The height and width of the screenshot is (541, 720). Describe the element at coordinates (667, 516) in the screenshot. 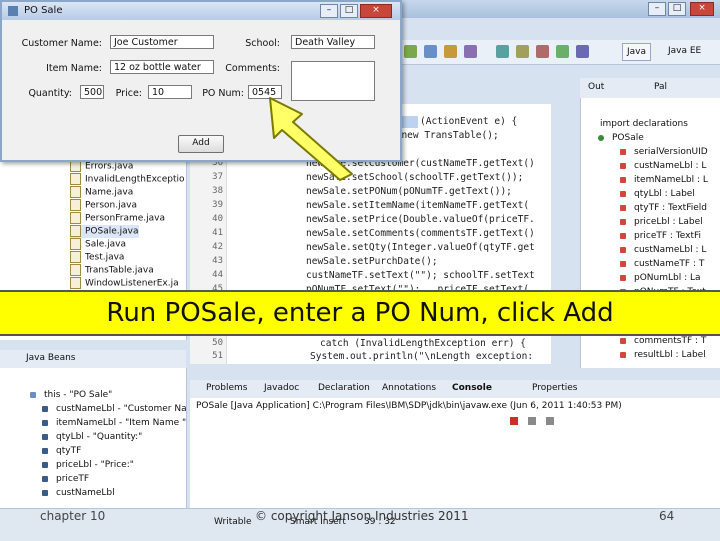

I see `footer-page-number: 64` at that location.